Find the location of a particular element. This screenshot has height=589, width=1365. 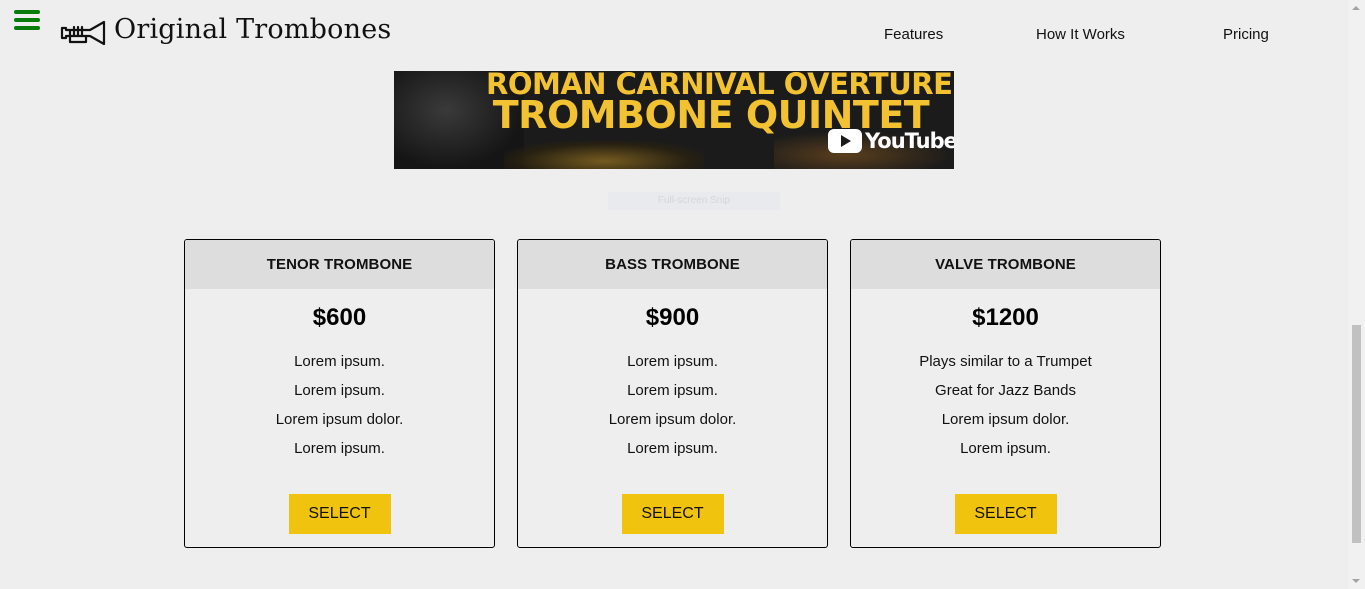

card-title: BASS TROMBONE is located at coordinates (672, 264).